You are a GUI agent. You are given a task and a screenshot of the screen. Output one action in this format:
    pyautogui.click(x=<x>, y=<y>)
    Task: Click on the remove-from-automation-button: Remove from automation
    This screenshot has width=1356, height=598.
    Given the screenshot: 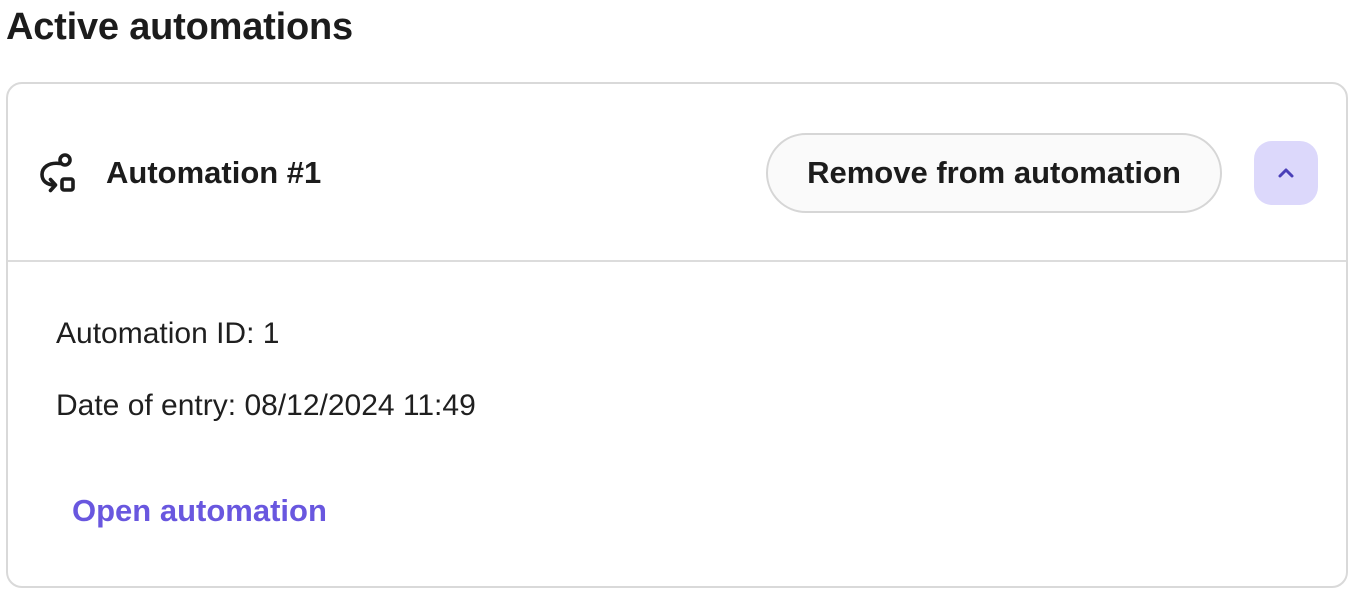 What is the action you would take?
    pyautogui.click(x=994, y=173)
    